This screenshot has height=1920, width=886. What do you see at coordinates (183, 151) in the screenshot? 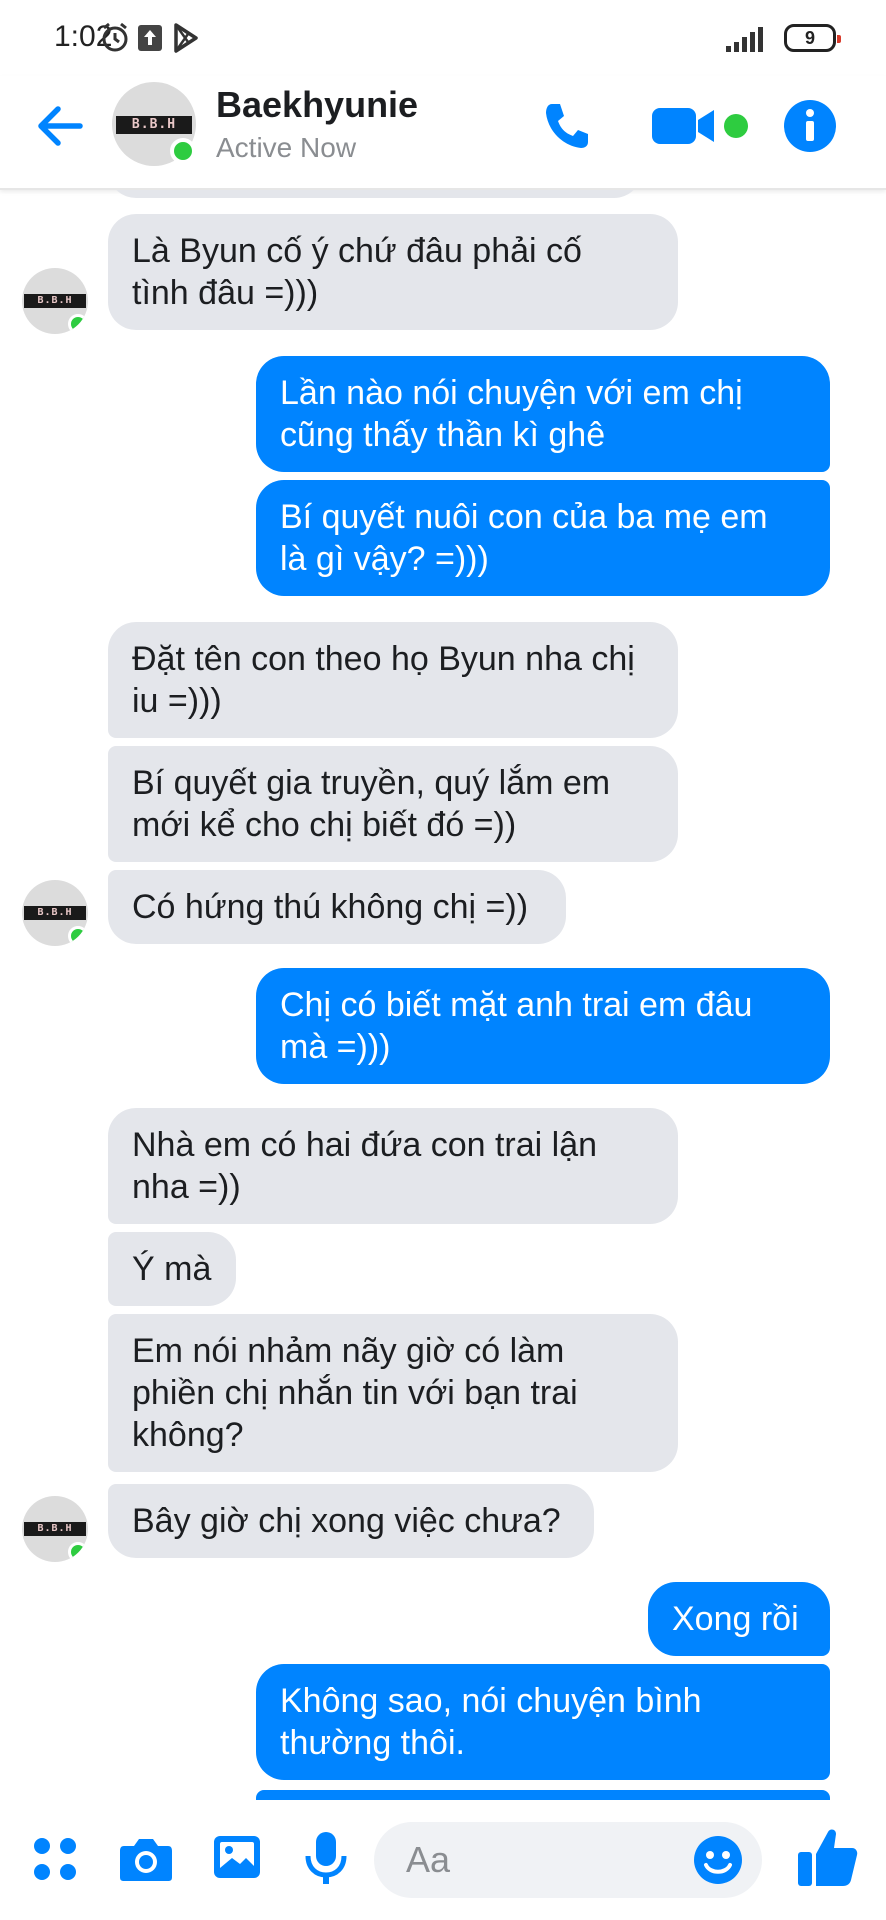
I see `online-indicator` at bounding box center [183, 151].